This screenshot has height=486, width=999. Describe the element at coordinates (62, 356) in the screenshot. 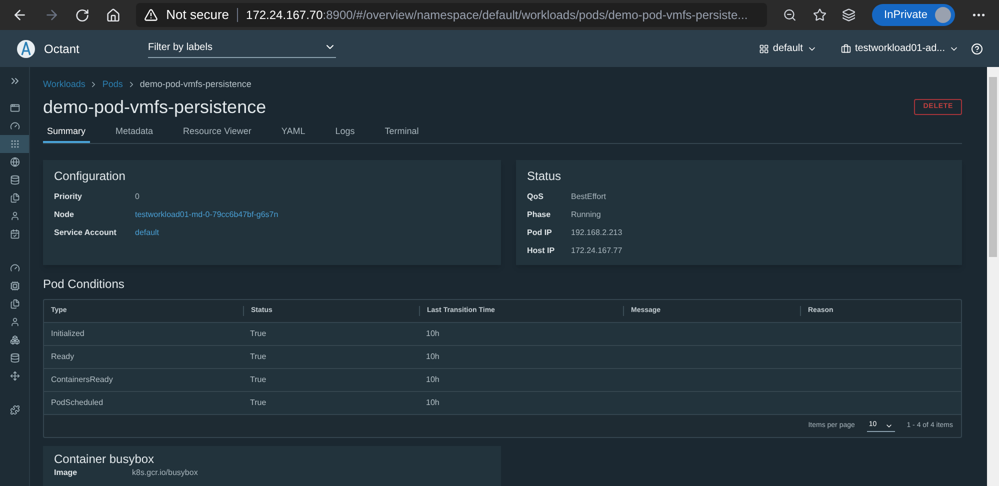

I see `table-cell: Ready` at that location.